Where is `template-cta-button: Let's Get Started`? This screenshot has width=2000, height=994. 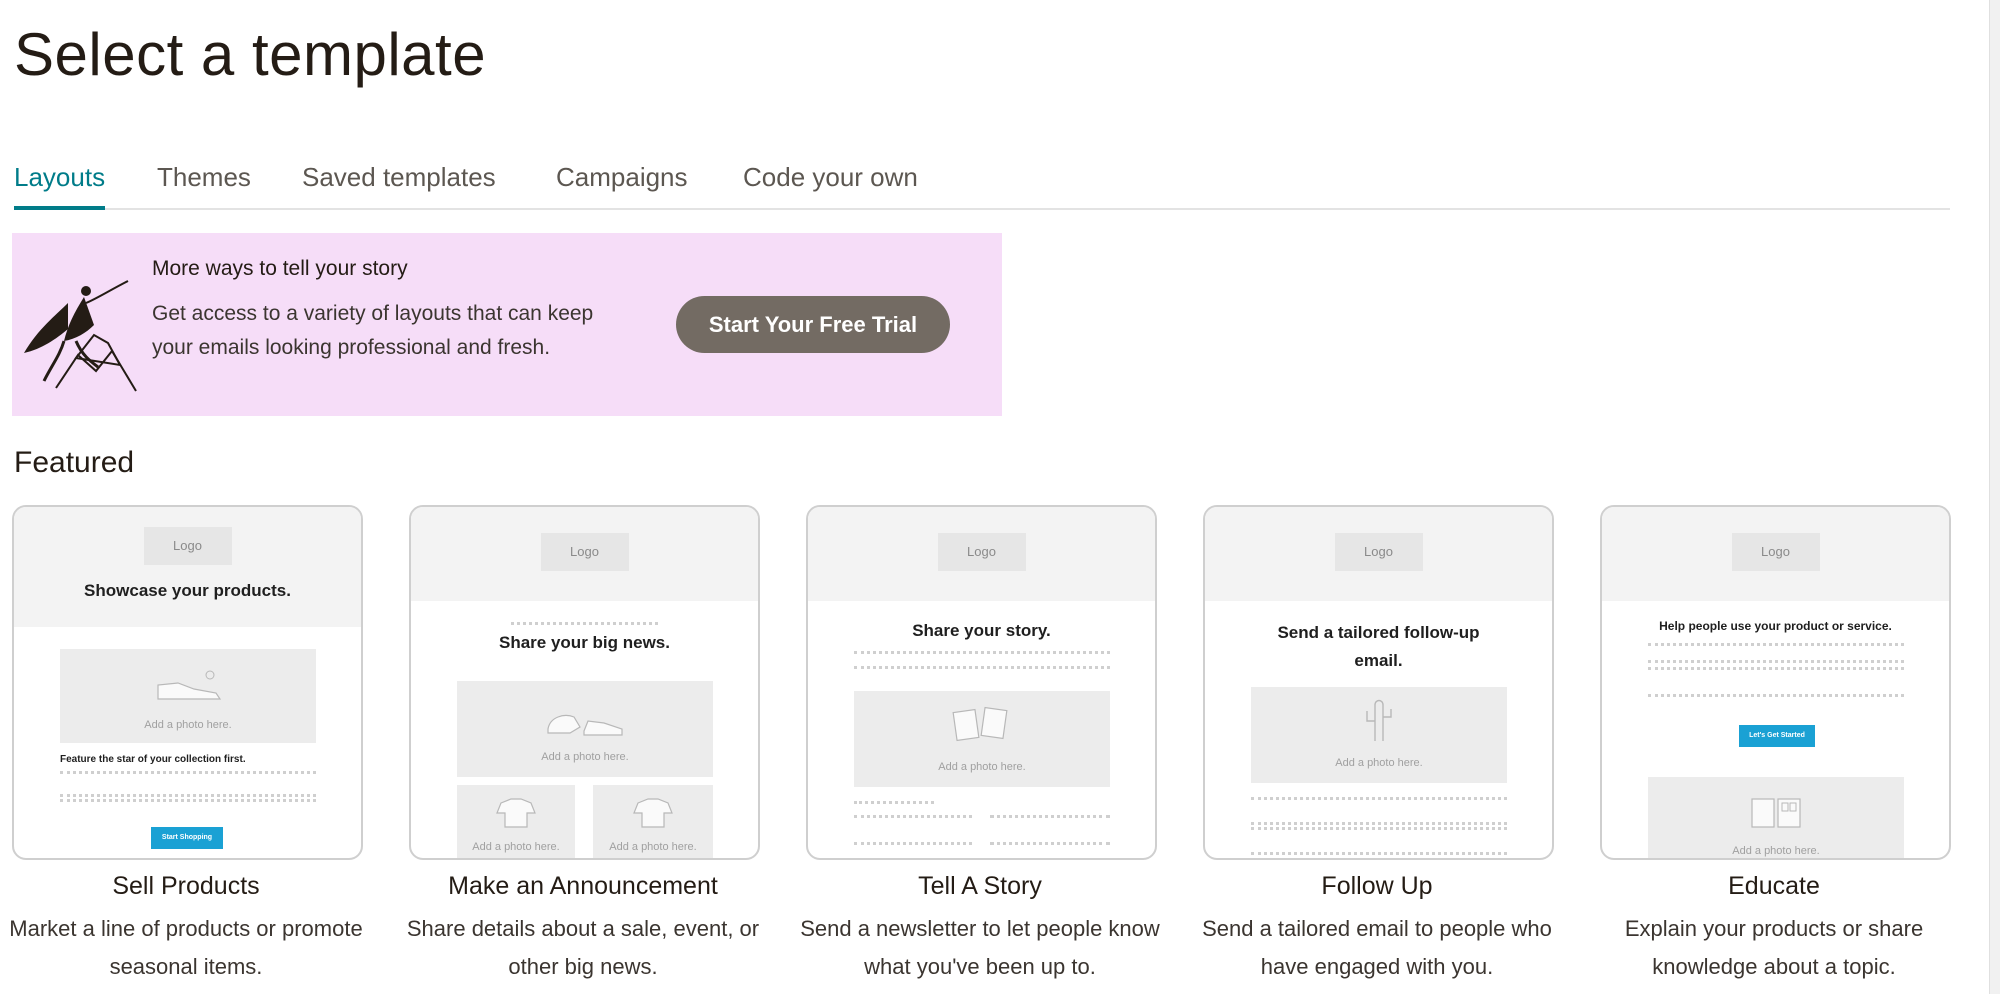
template-cta-button: Let's Get Started is located at coordinates (1777, 736).